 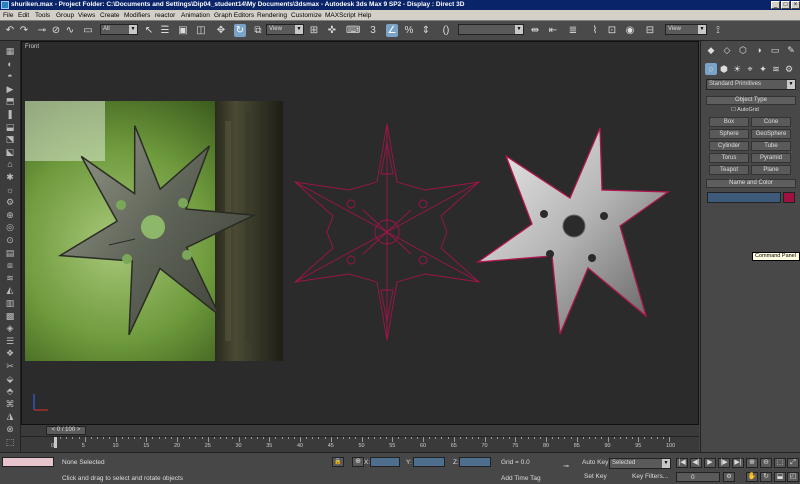 I want to click on select-object-icon: ↖, so click(x=149, y=30).